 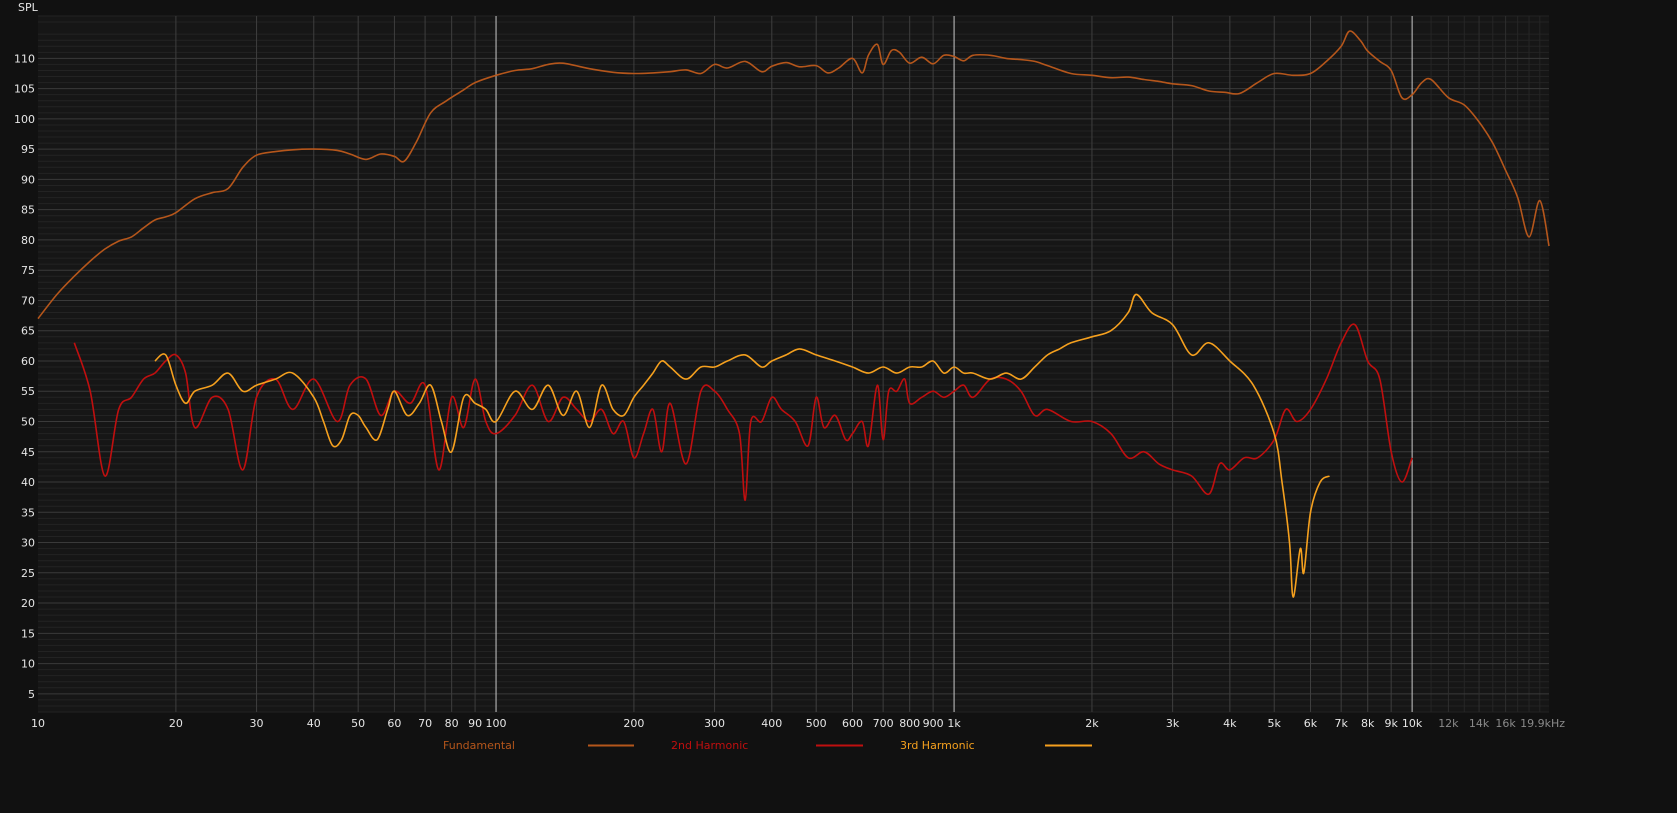 What do you see at coordinates (909, 723) in the screenshot?
I see `x-tick-label: 800` at bounding box center [909, 723].